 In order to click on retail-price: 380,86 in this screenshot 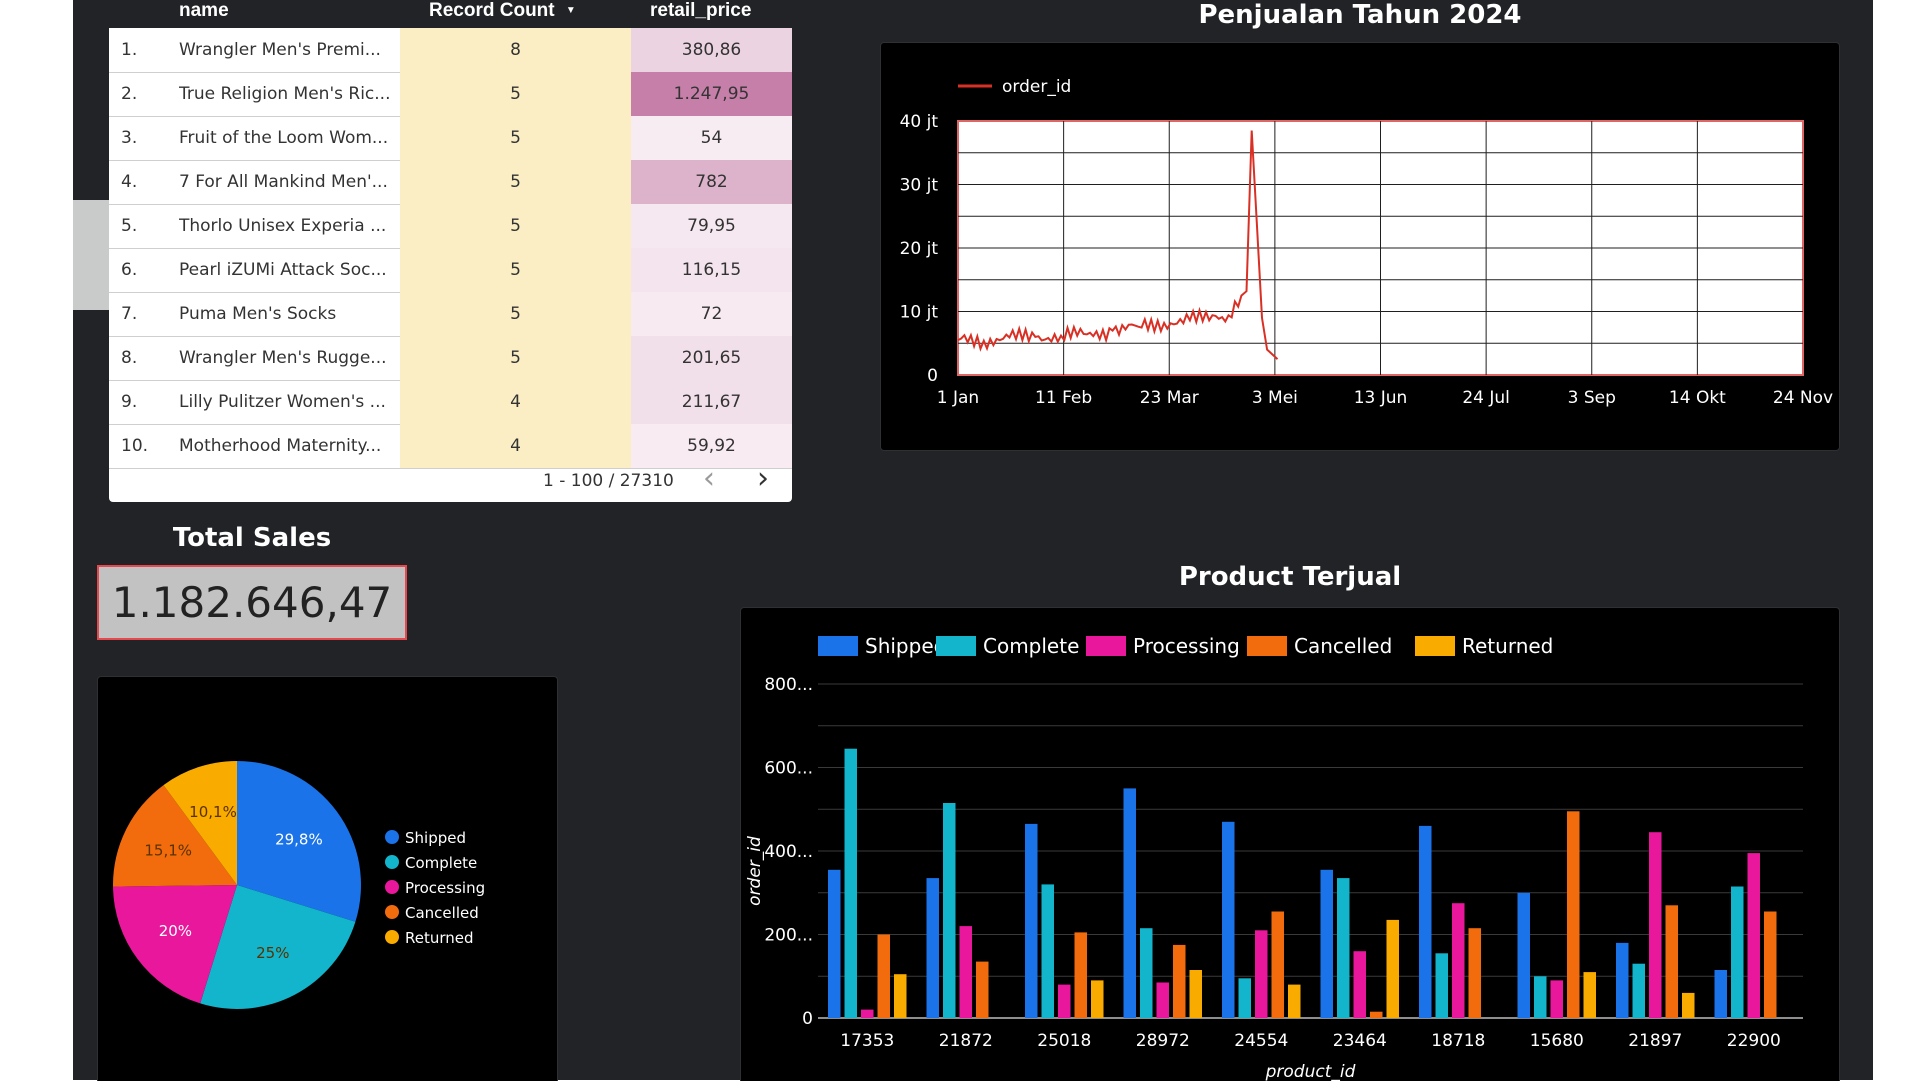, I will do `click(711, 50)`.